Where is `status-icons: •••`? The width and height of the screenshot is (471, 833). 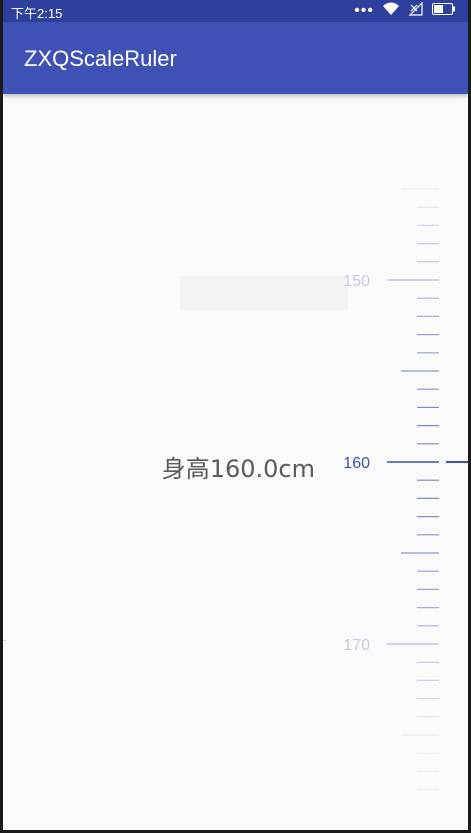 status-icons: ••• is located at coordinates (405, 11).